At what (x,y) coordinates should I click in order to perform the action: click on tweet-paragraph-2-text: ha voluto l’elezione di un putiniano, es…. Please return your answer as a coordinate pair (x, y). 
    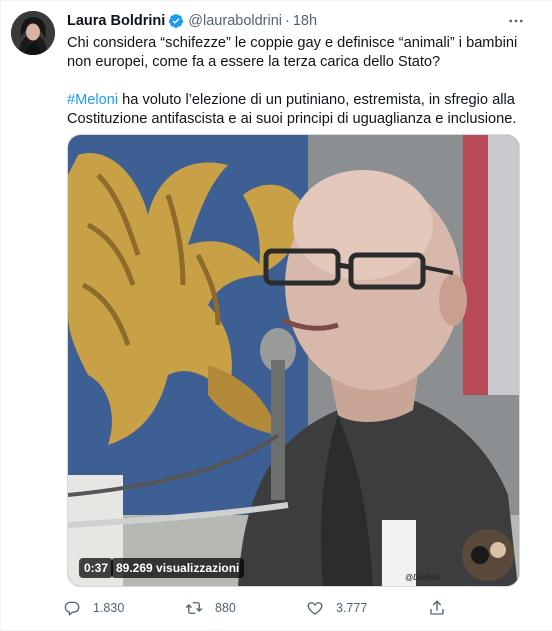
    Looking at the image, I should click on (292, 109).